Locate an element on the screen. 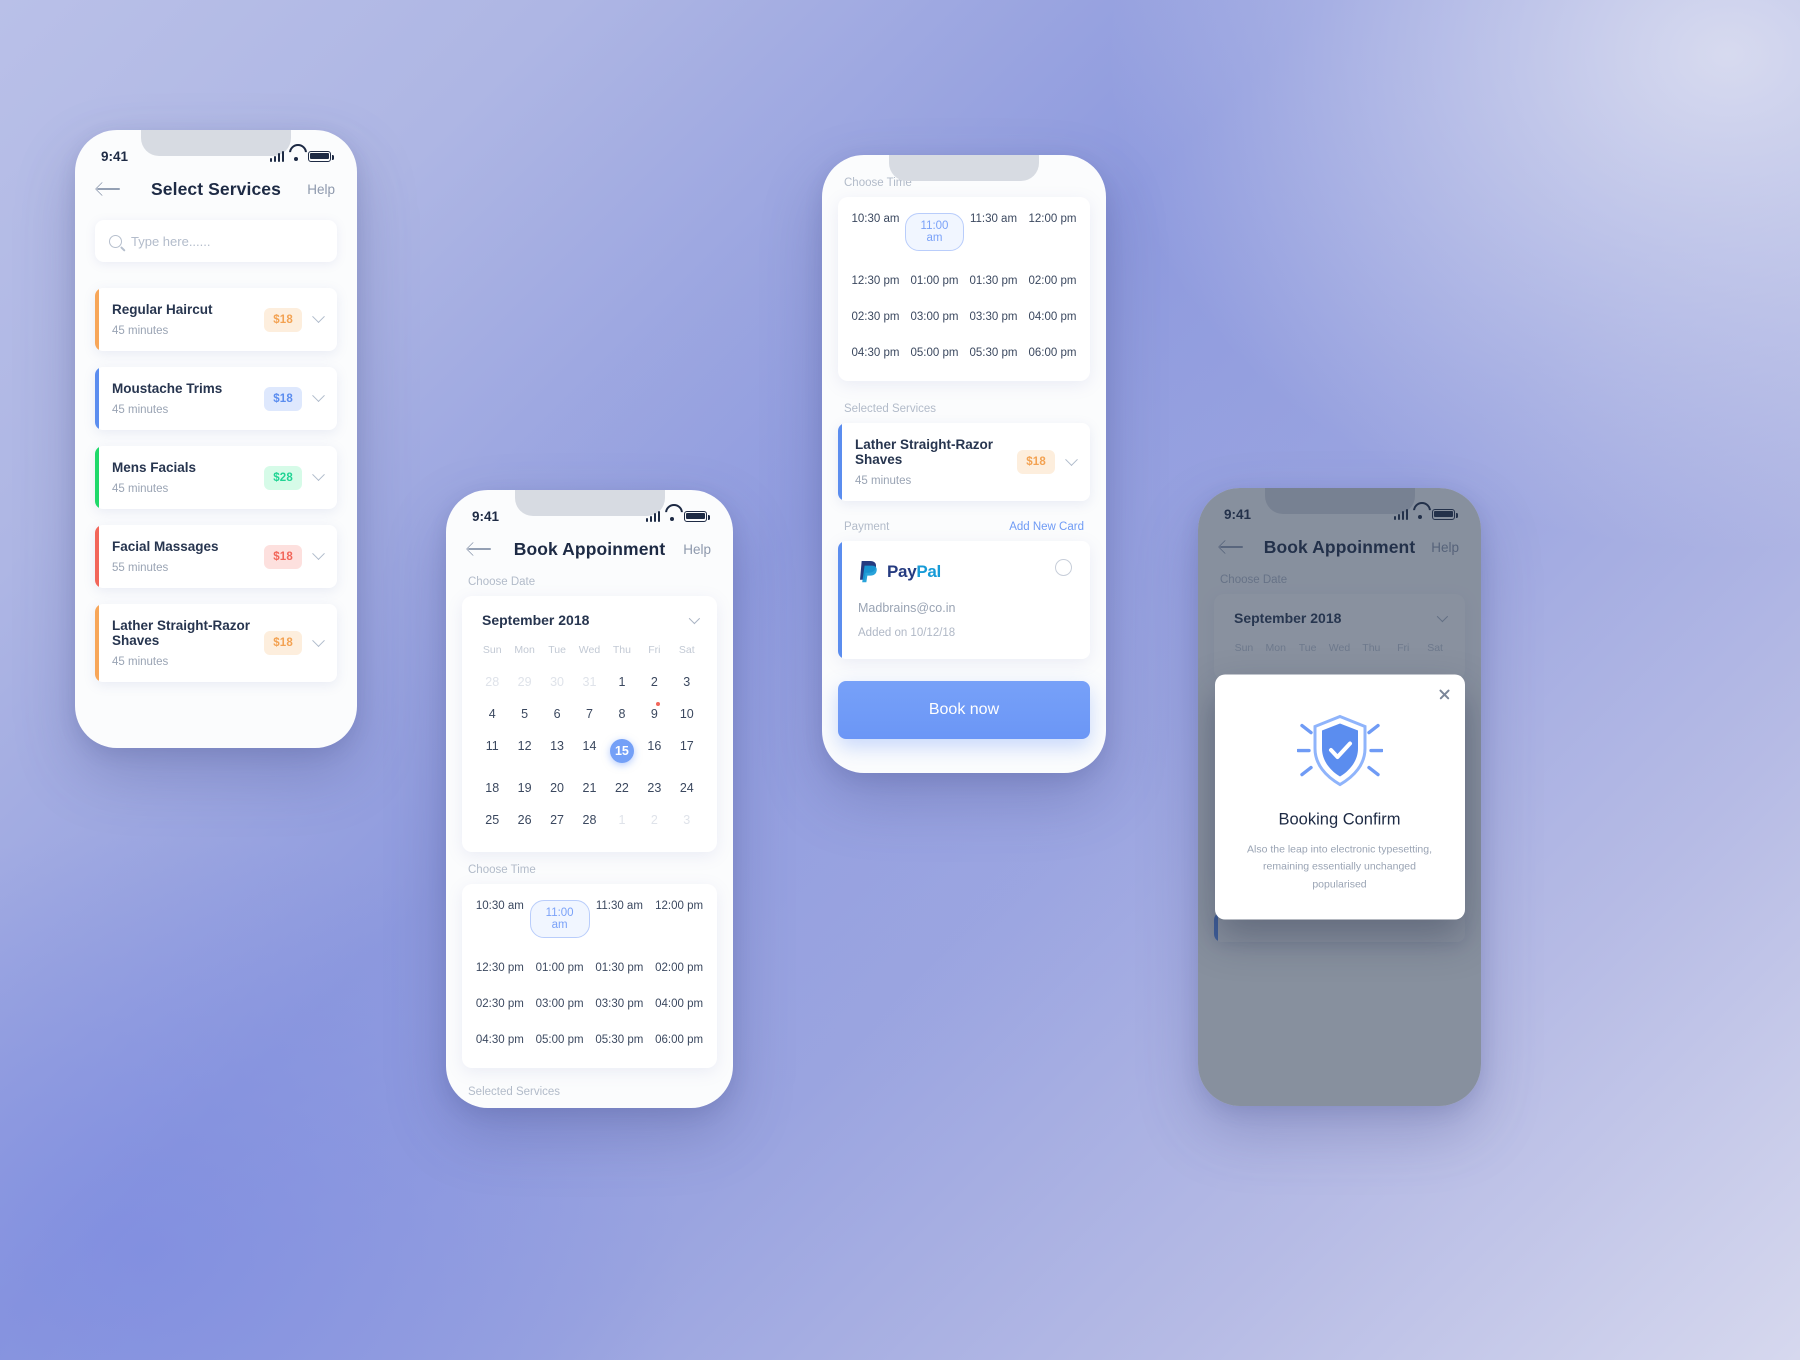 Image resolution: width=1800 pixels, height=1360 pixels. calendar-day: 21 is located at coordinates (589, 788).